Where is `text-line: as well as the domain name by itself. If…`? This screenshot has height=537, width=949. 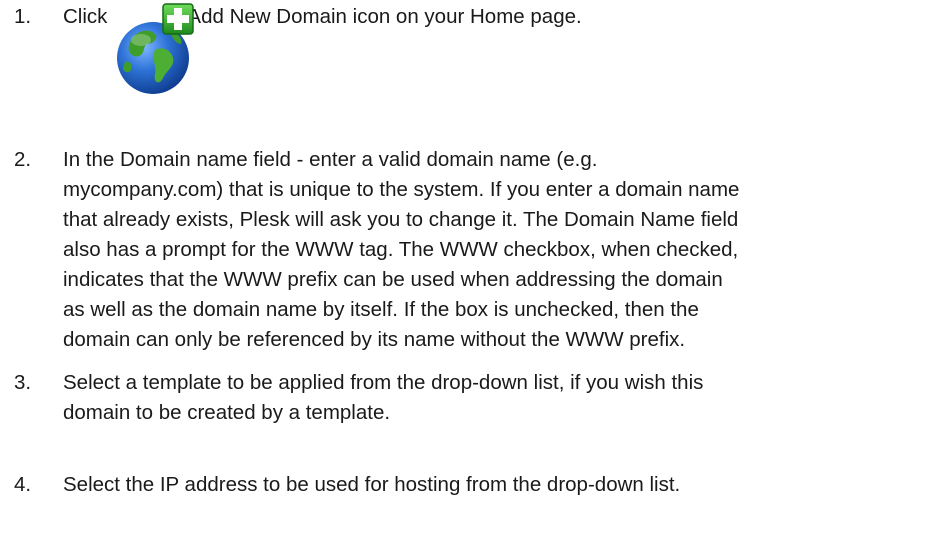 text-line: as well as the domain name by itself. If… is located at coordinates (381, 309).